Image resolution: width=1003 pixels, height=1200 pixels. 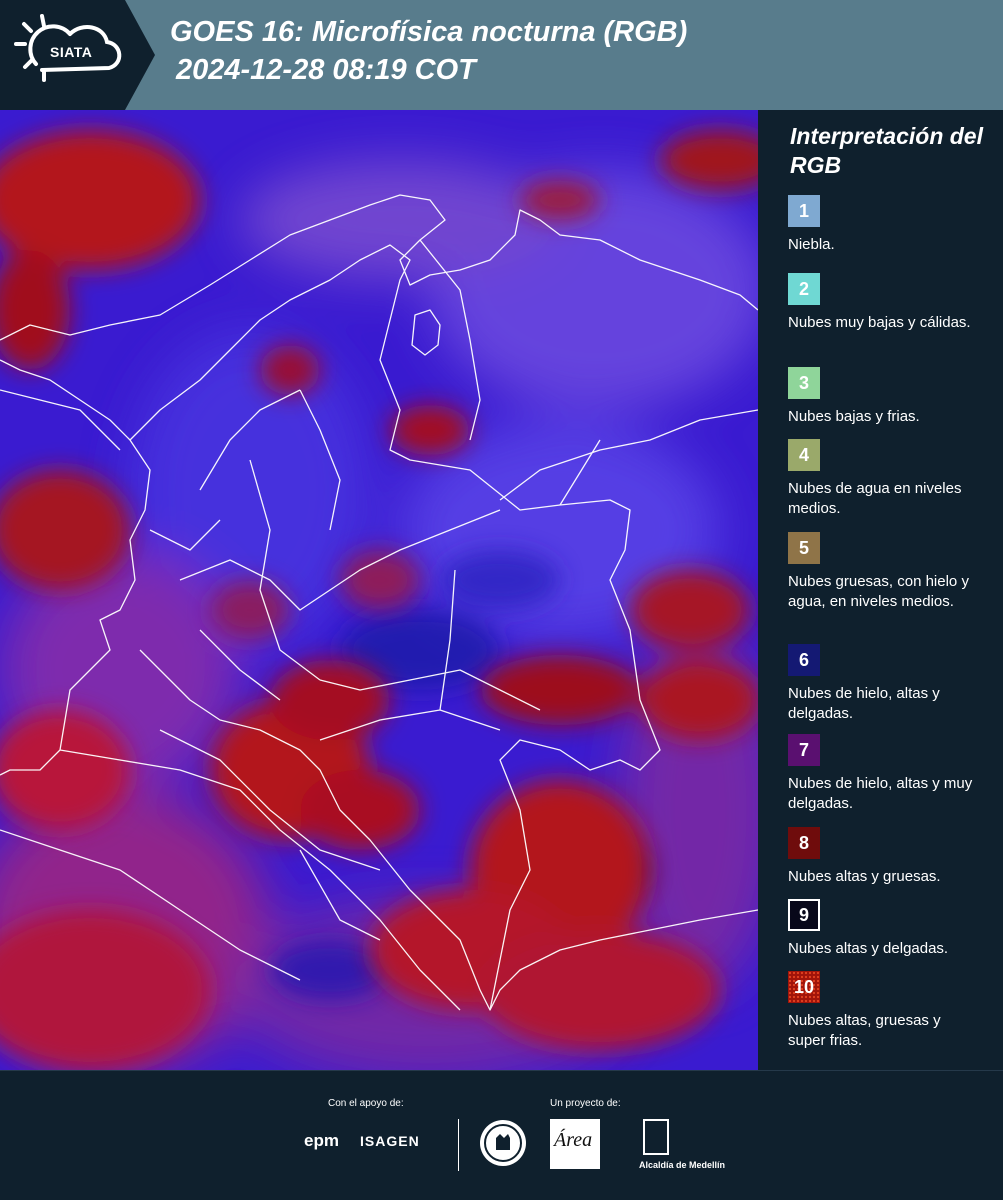 What do you see at coordinates (573, 1140) in the screenshot?
I see `area-logo-text: Área` at bounding box center [573, 1140].